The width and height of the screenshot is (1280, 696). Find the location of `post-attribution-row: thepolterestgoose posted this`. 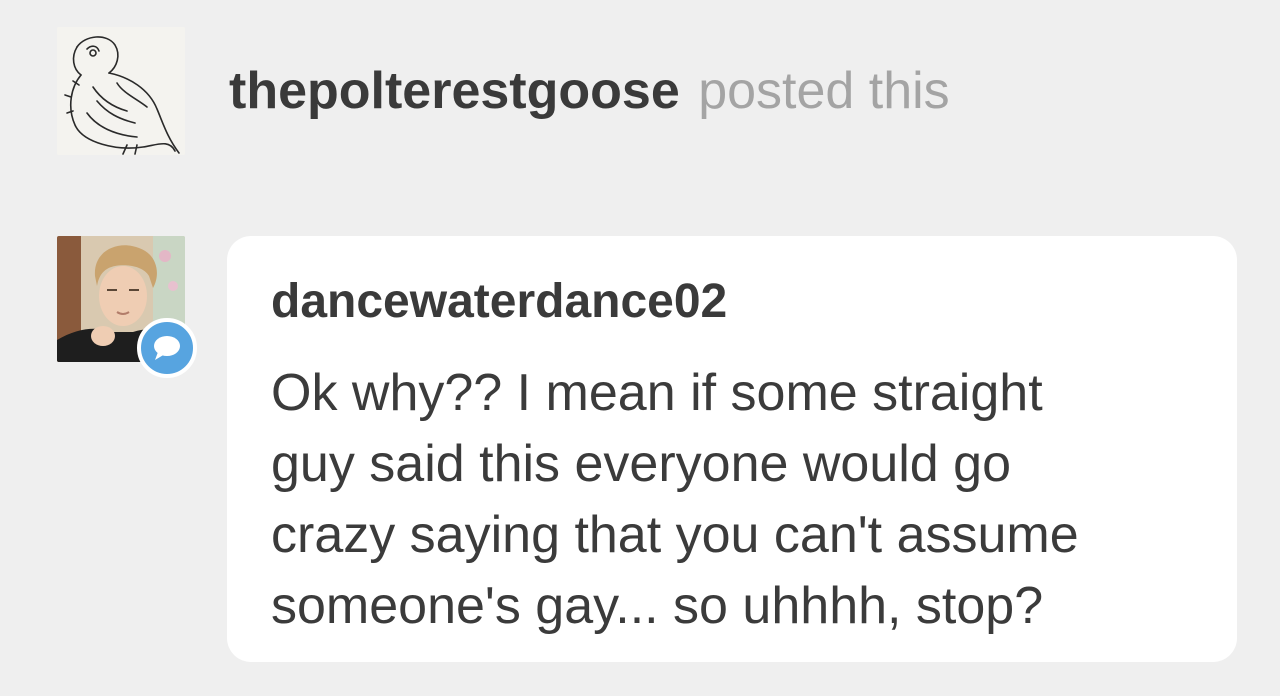

post-attribution-row: thepolterestgoose posted this is located at coordinates (503, 91).